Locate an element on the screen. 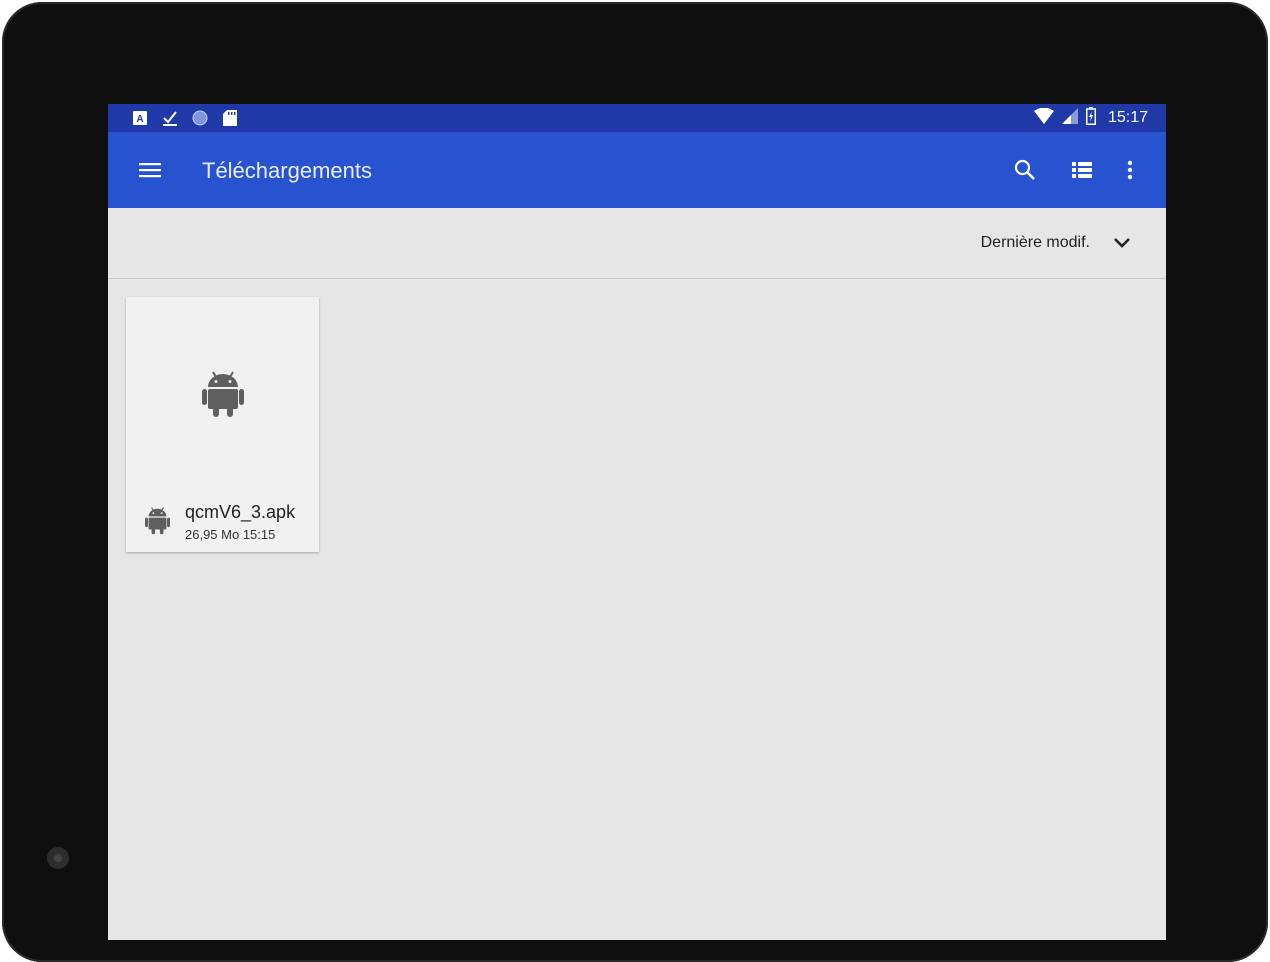  file-type-android-icon is located at coordinates (157, 521).